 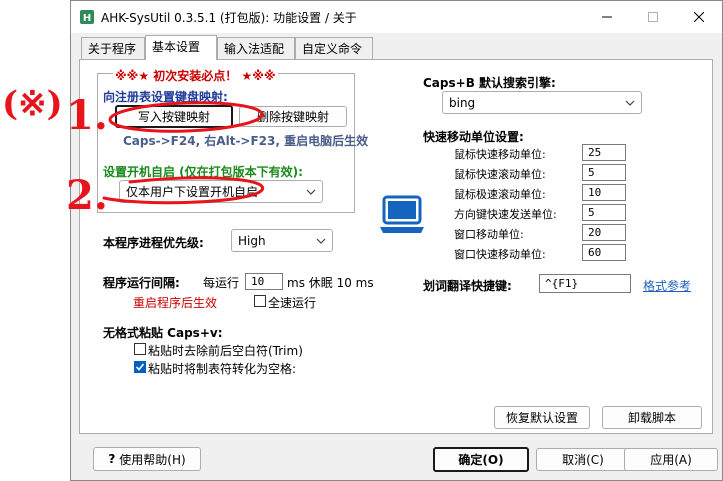 What do you see at coordinates (87, 115) in the screenshot?
I see `annotation-step1: 1.` at bounding box center [87, 115].